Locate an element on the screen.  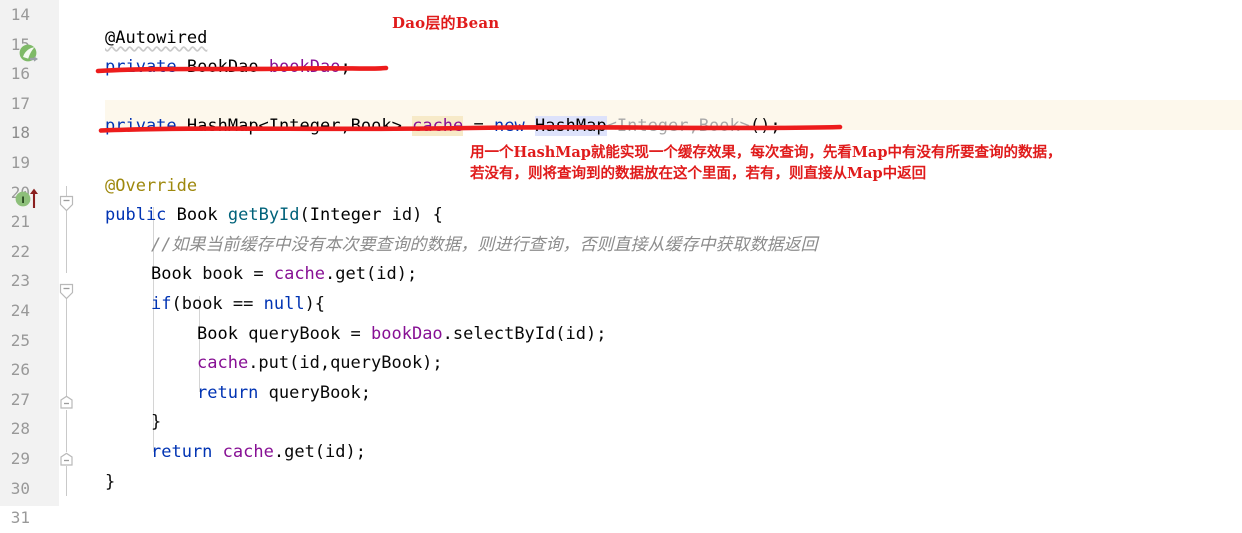
code-line: Book queryBook = bookDao.selectById(id); is located at coordinates (401, 335).